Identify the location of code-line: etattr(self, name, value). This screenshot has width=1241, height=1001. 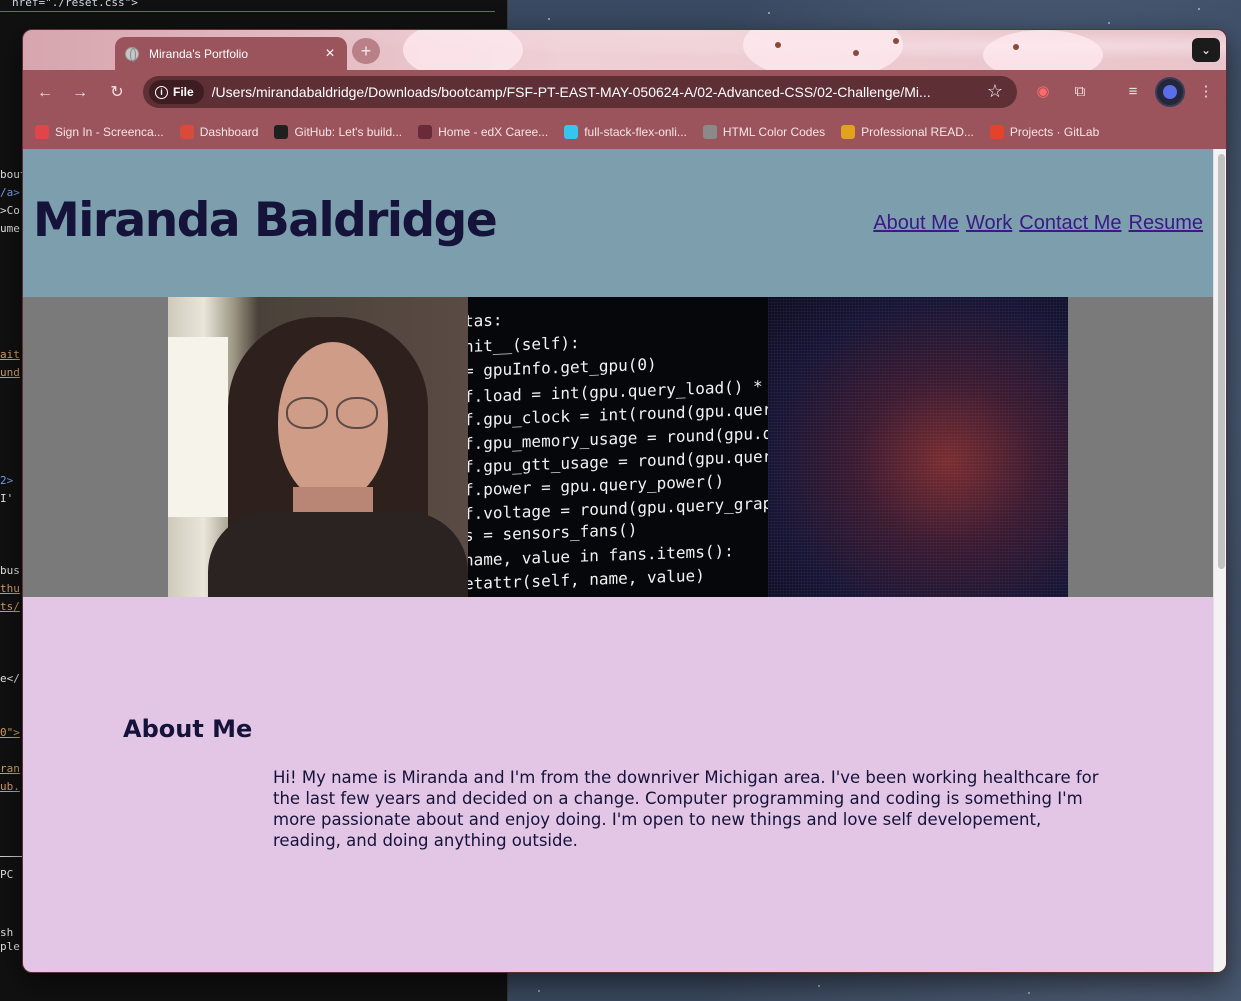
(586, 579).